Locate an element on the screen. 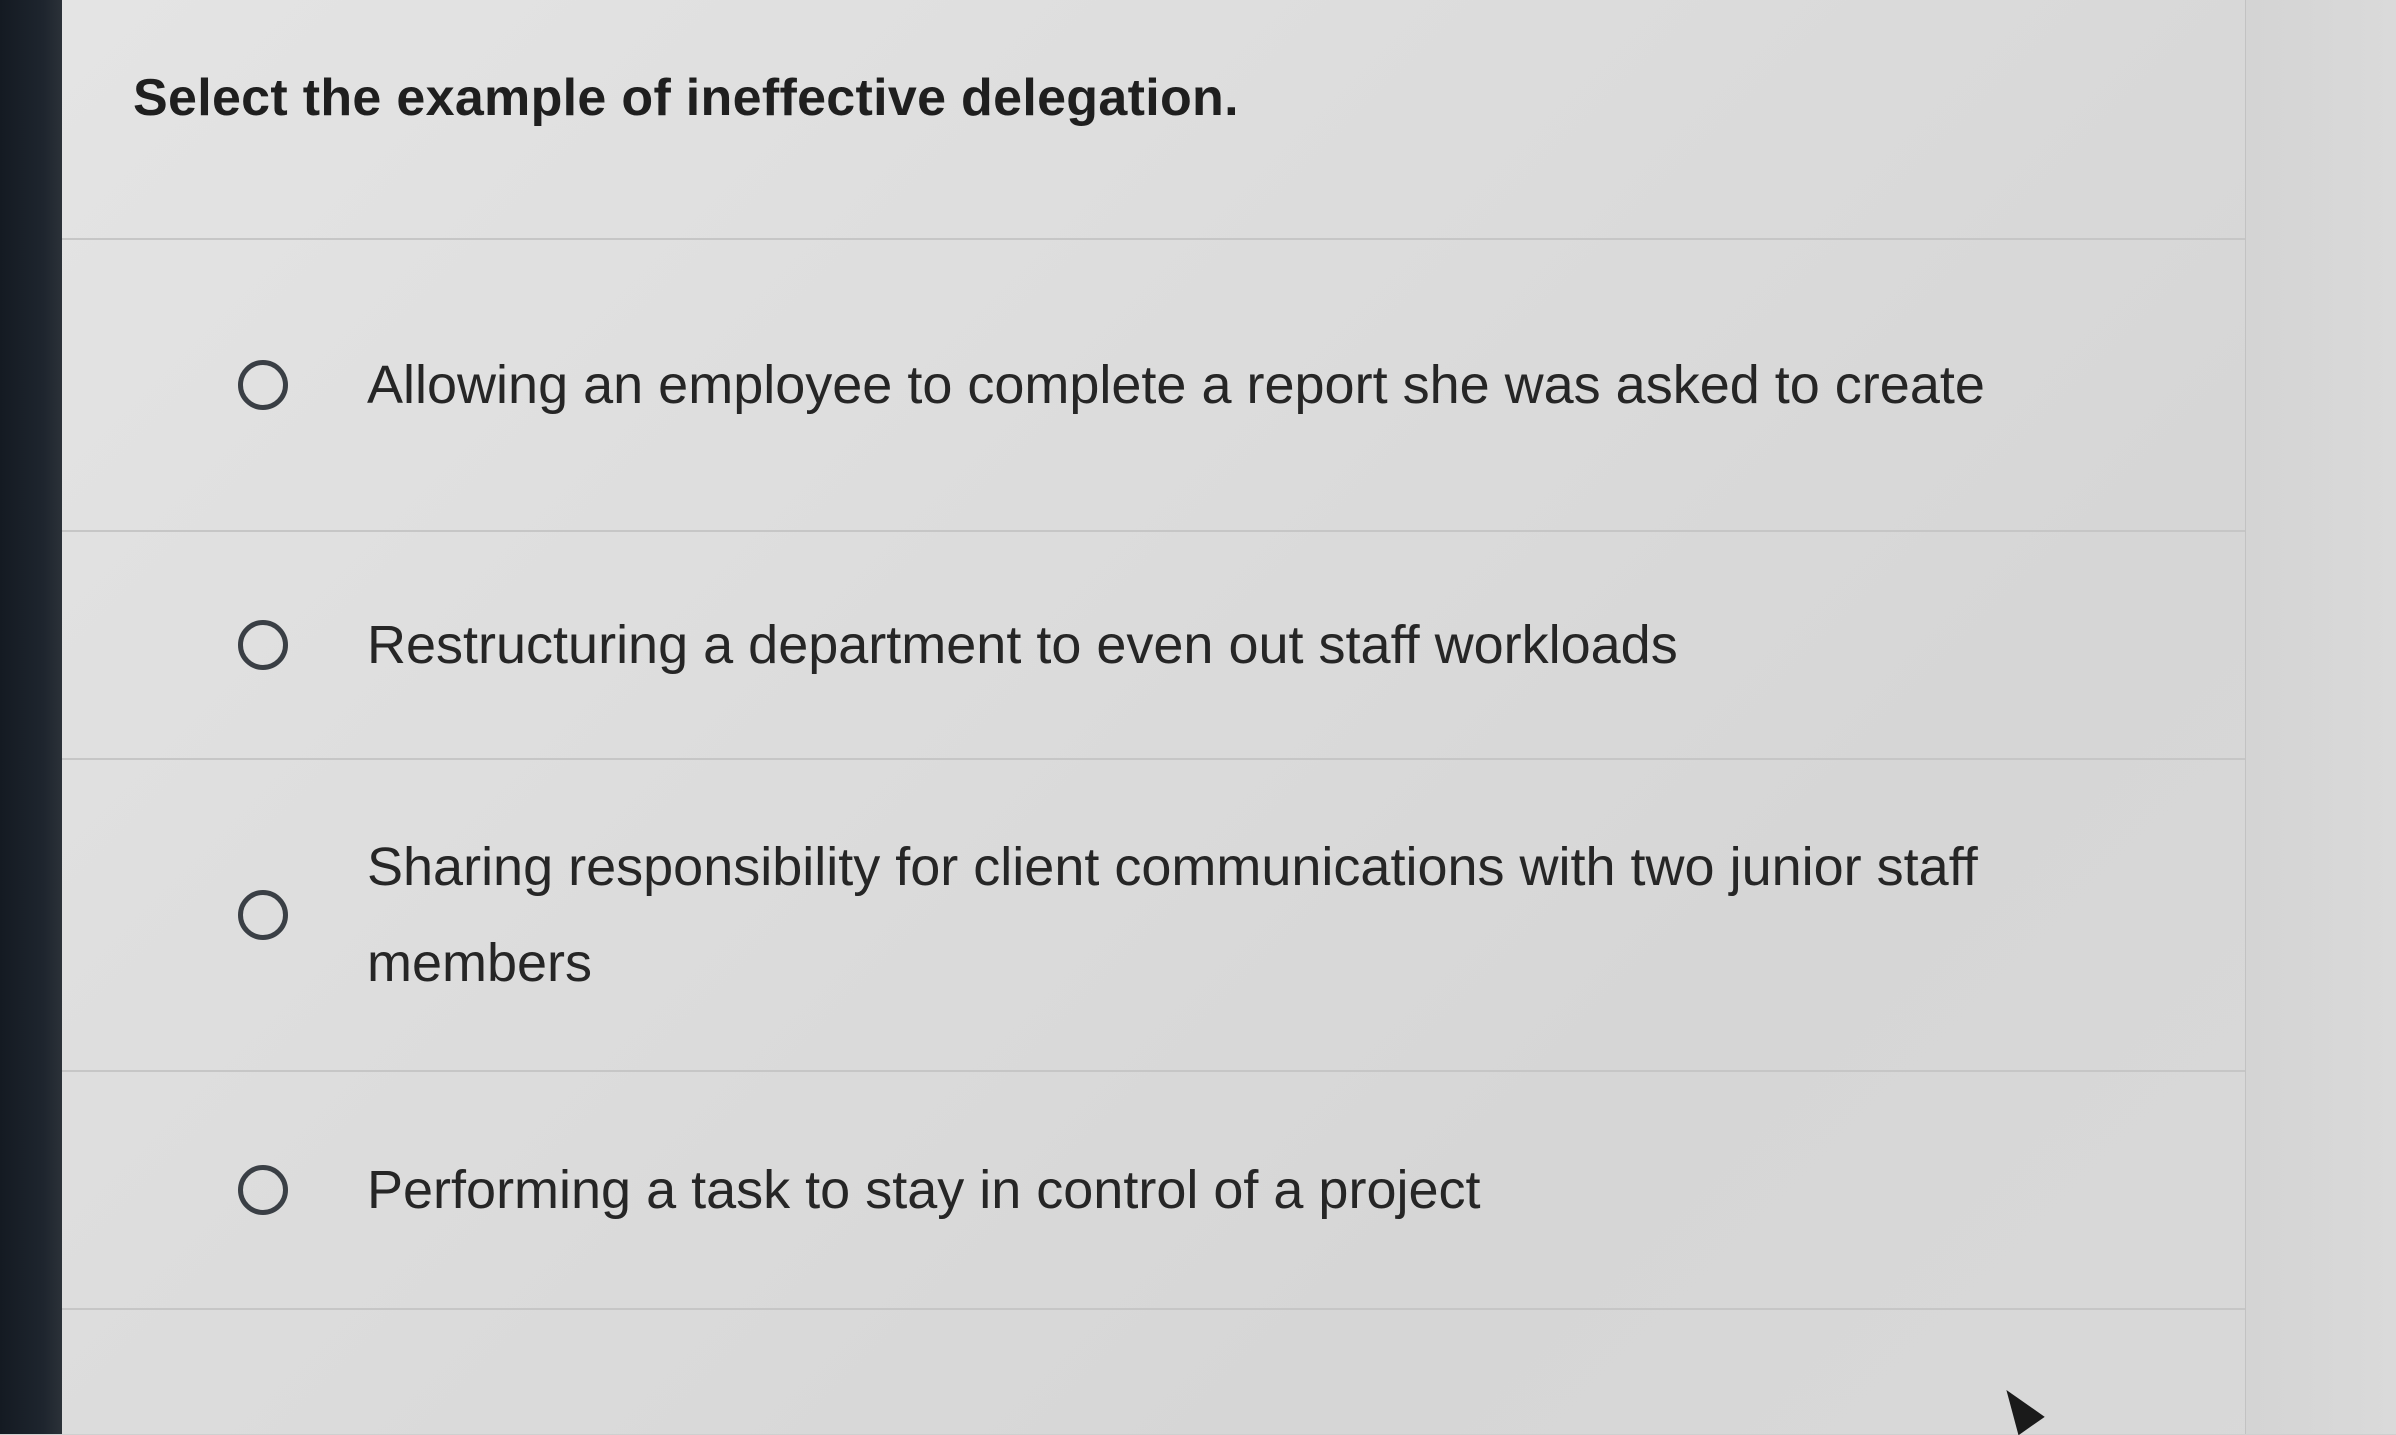 This screenshot has height=1435, width=2396. options-divider is located at coordinates (1153, 1311).